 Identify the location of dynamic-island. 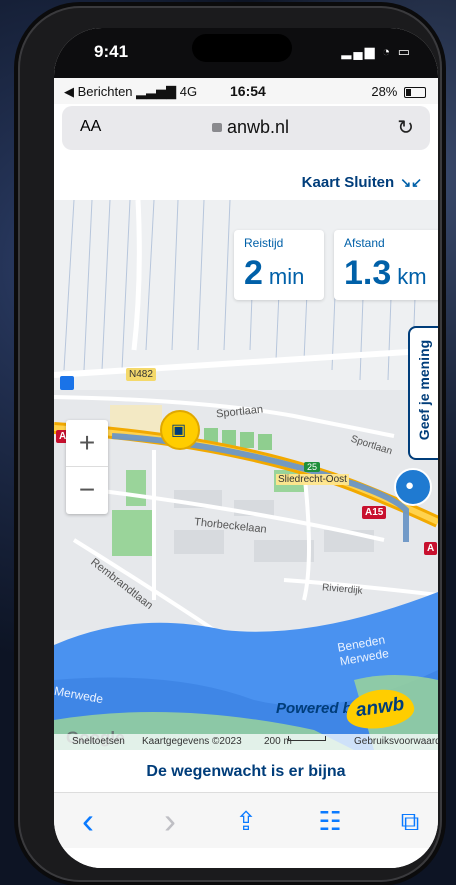
(242, 48).